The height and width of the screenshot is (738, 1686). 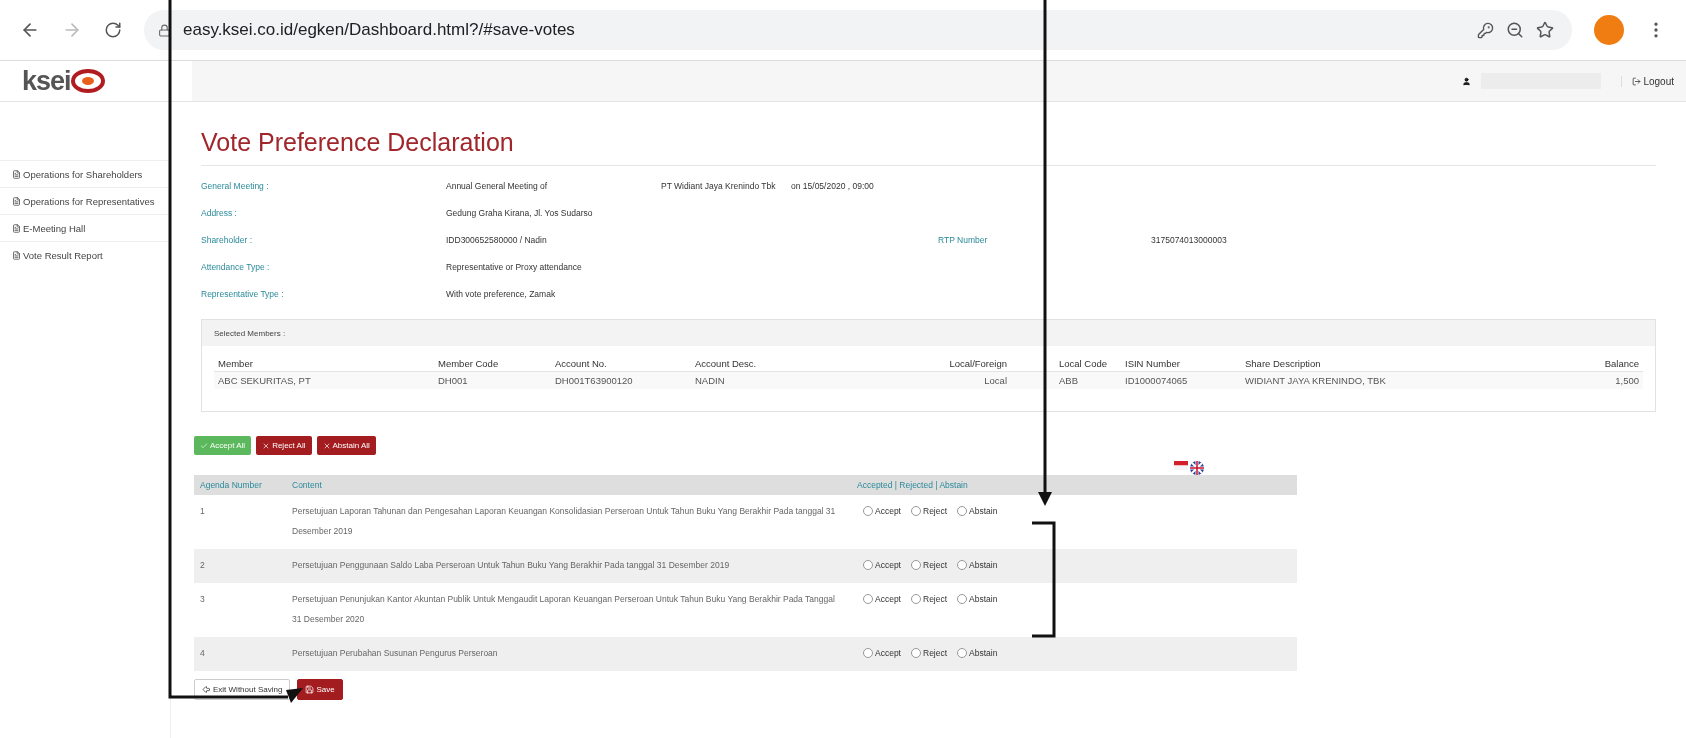 I want to click on field-value: With vote preference, Zamak, so click(x=501, y=293).